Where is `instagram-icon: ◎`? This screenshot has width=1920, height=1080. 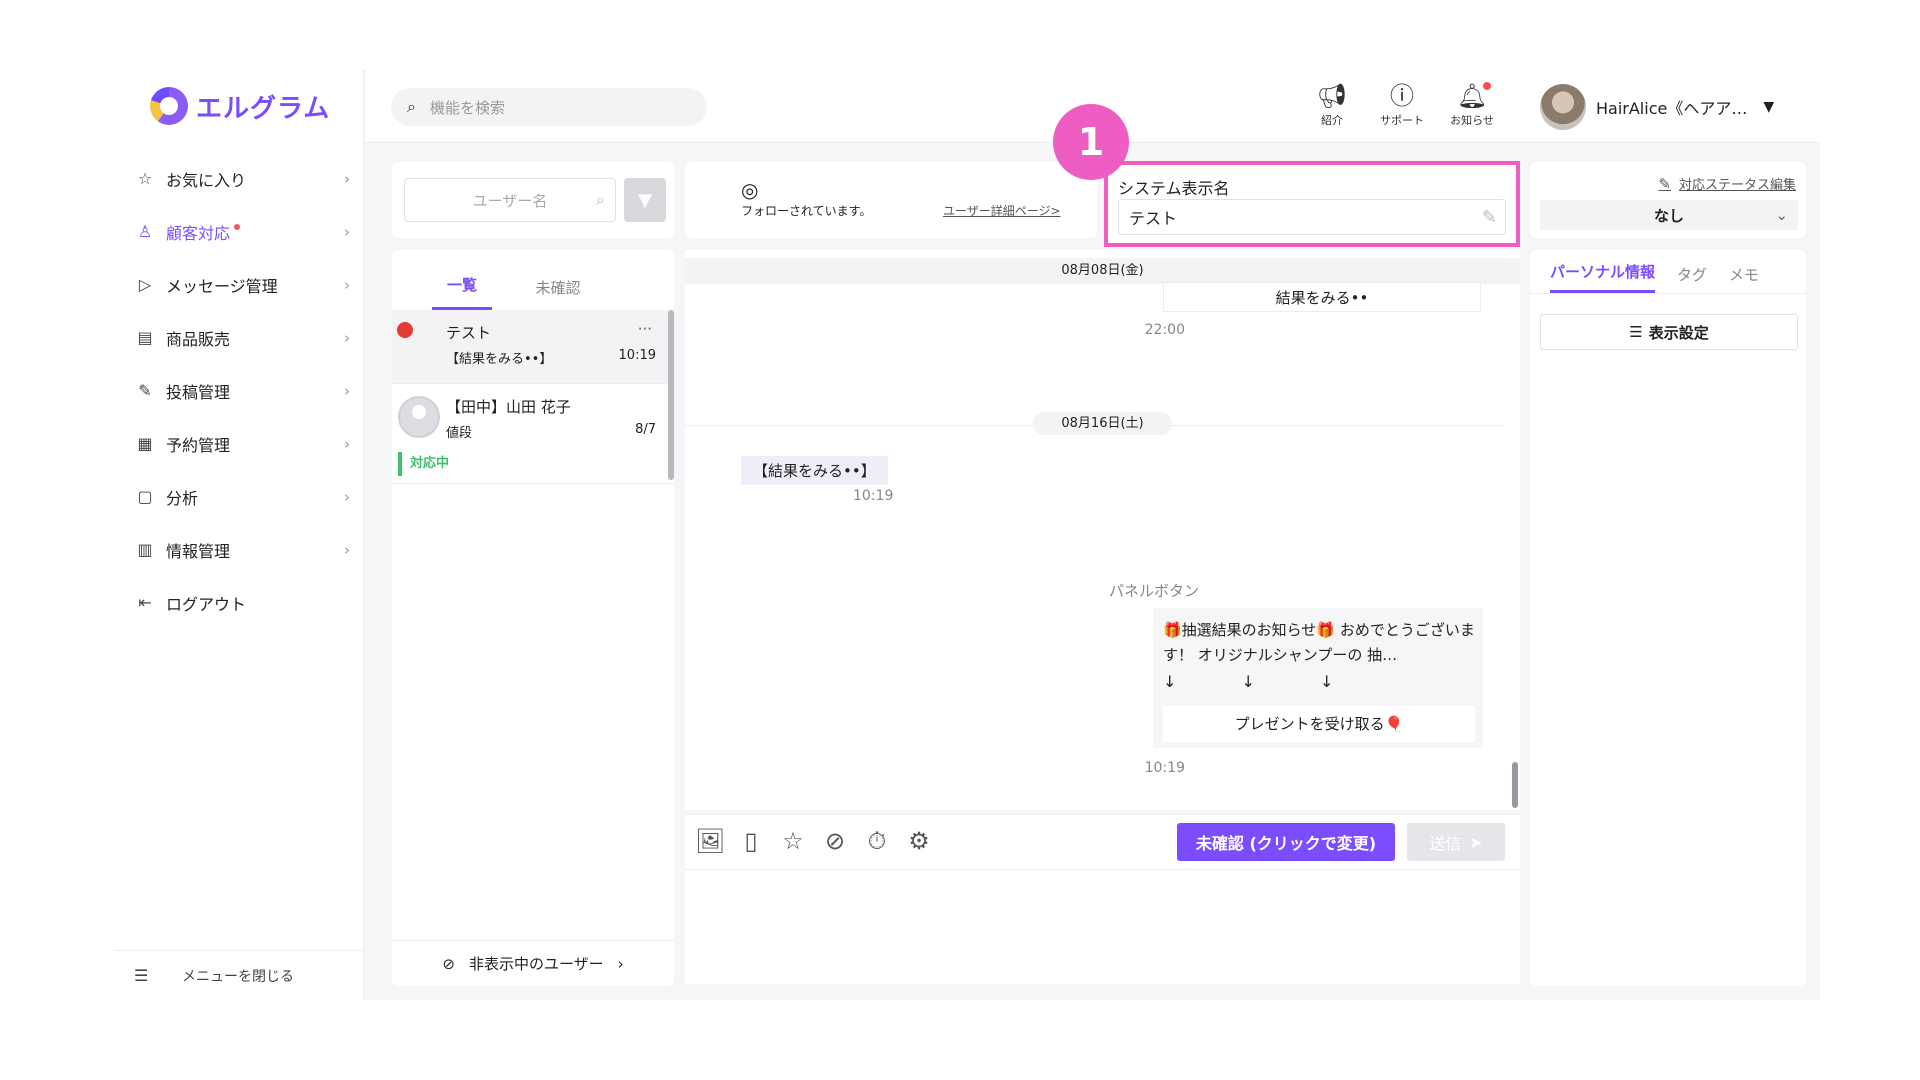 instagram-icon: ◎ is located at coordinates (750, 190).